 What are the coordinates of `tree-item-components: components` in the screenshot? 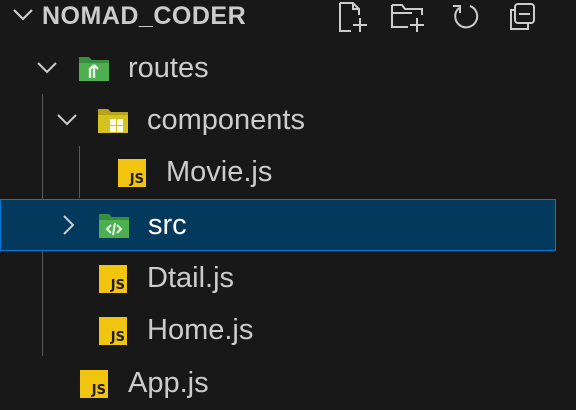 It's located at (278, 120).